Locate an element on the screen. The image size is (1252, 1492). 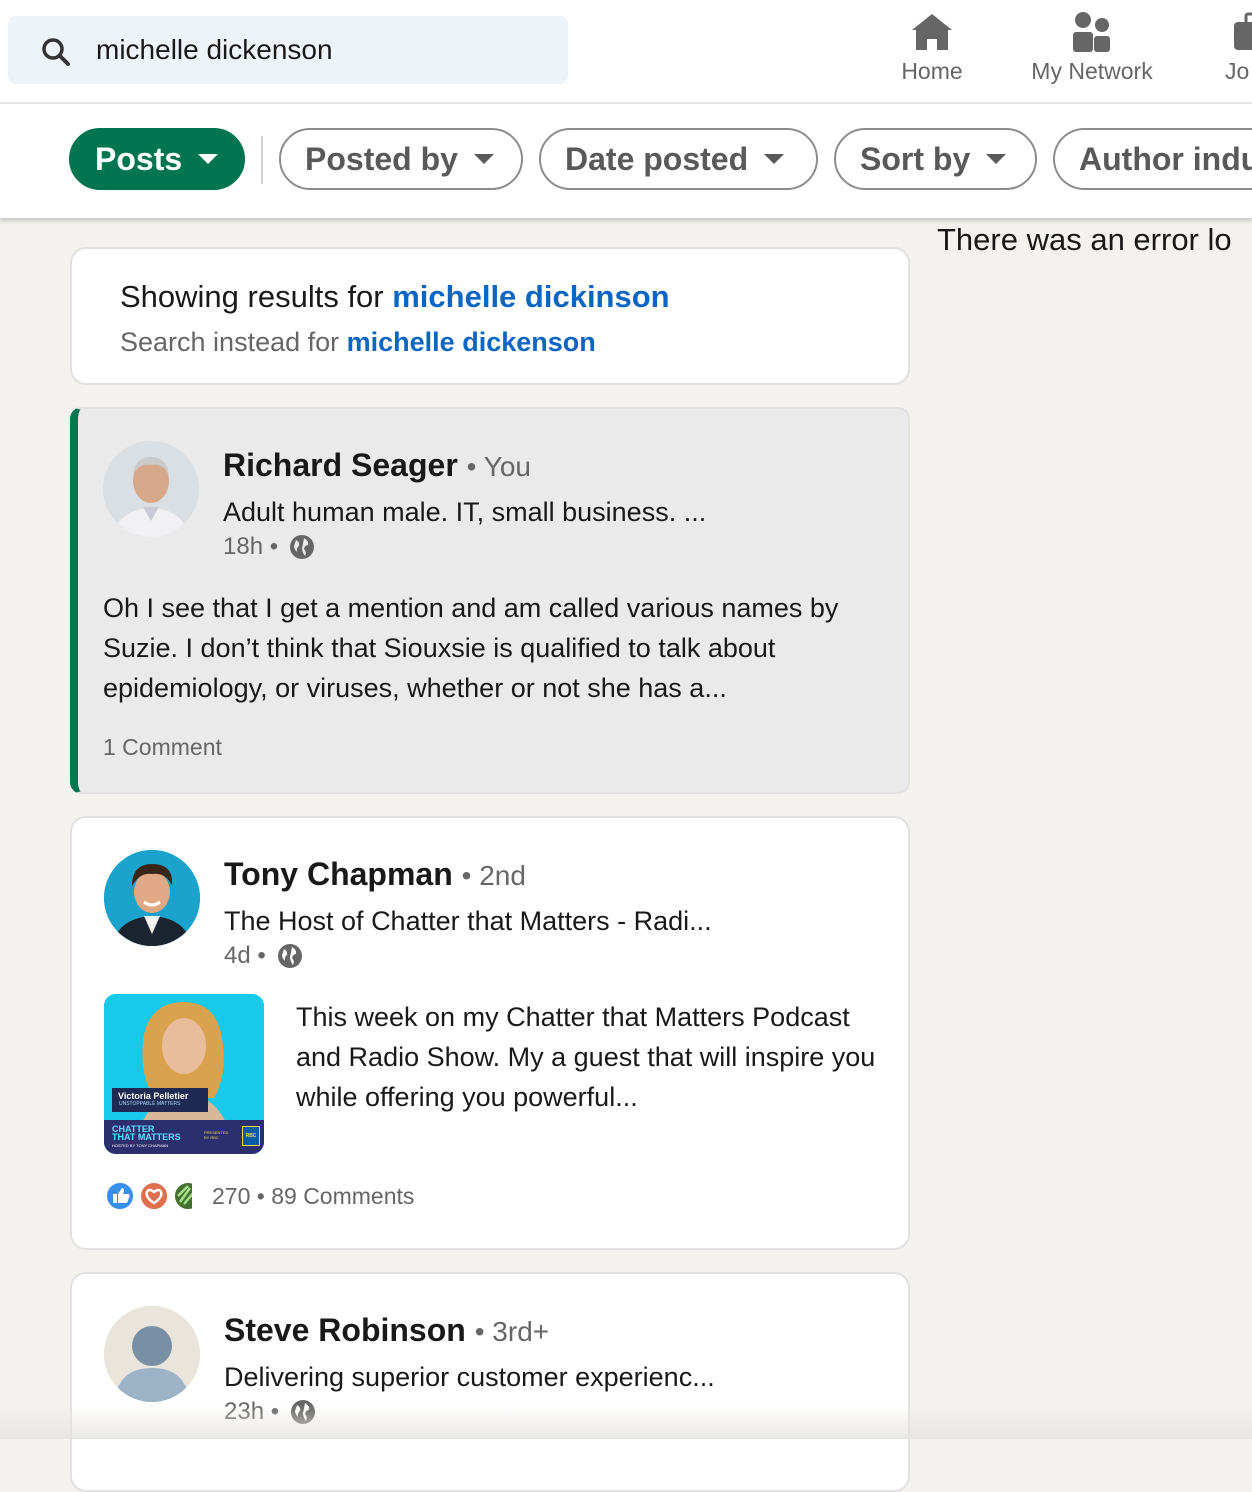
sponsor-logo: RBC is located at coordinates (251, 1136).